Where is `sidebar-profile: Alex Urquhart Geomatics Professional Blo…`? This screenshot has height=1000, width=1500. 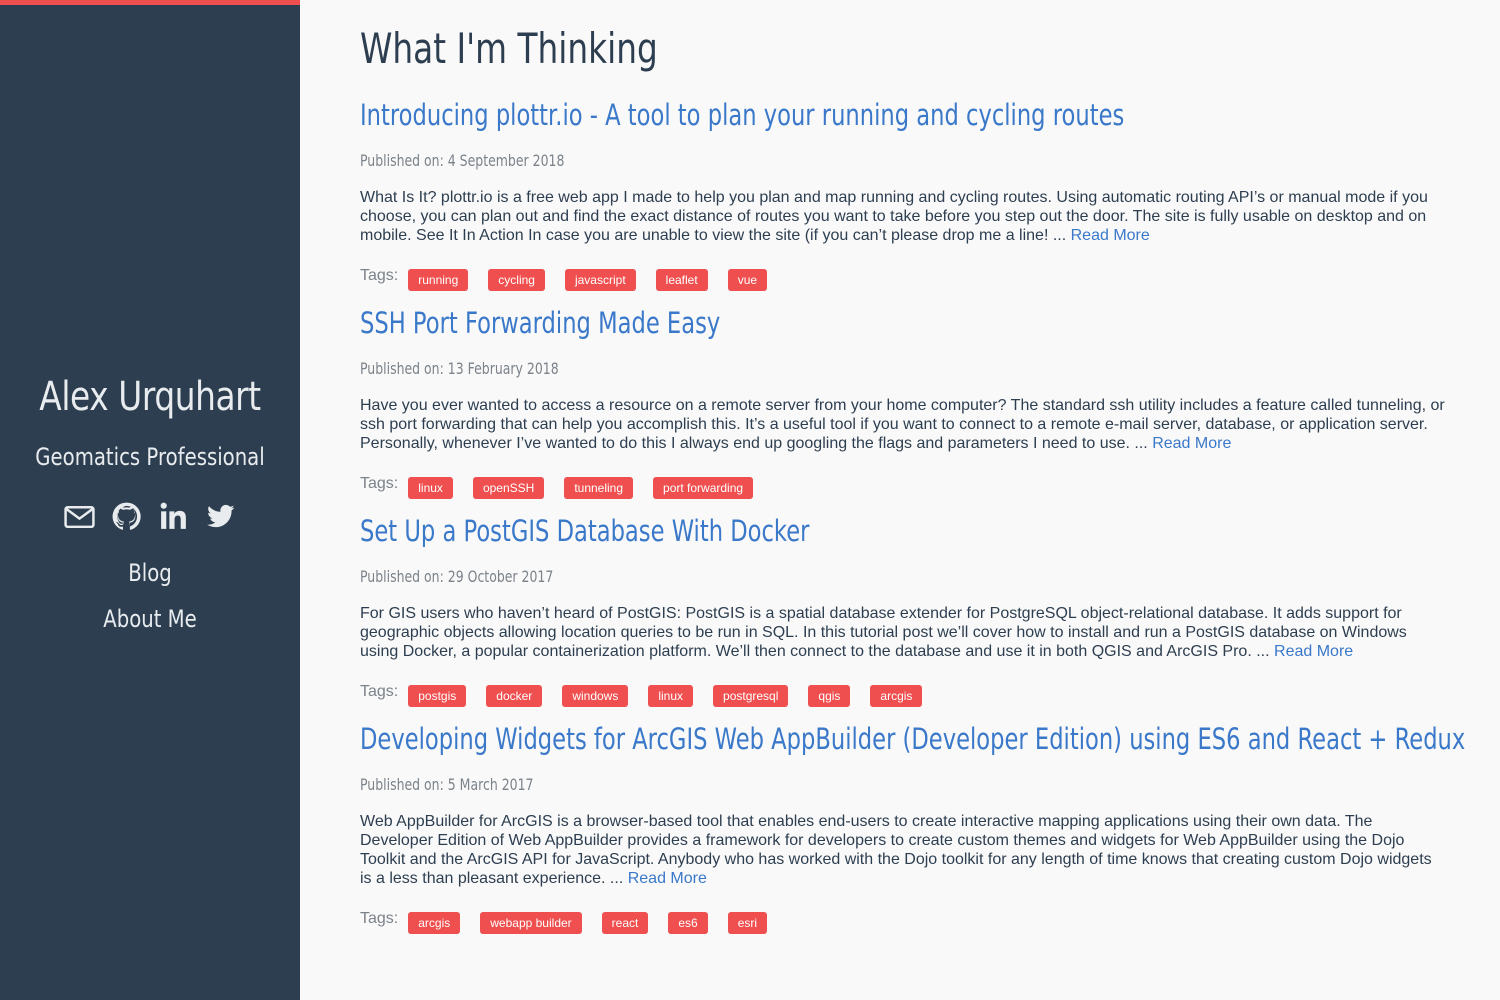
sidebar-profile: Alex Urquhart Geomatics Professional Blo… is located at coordinates (150, 505).